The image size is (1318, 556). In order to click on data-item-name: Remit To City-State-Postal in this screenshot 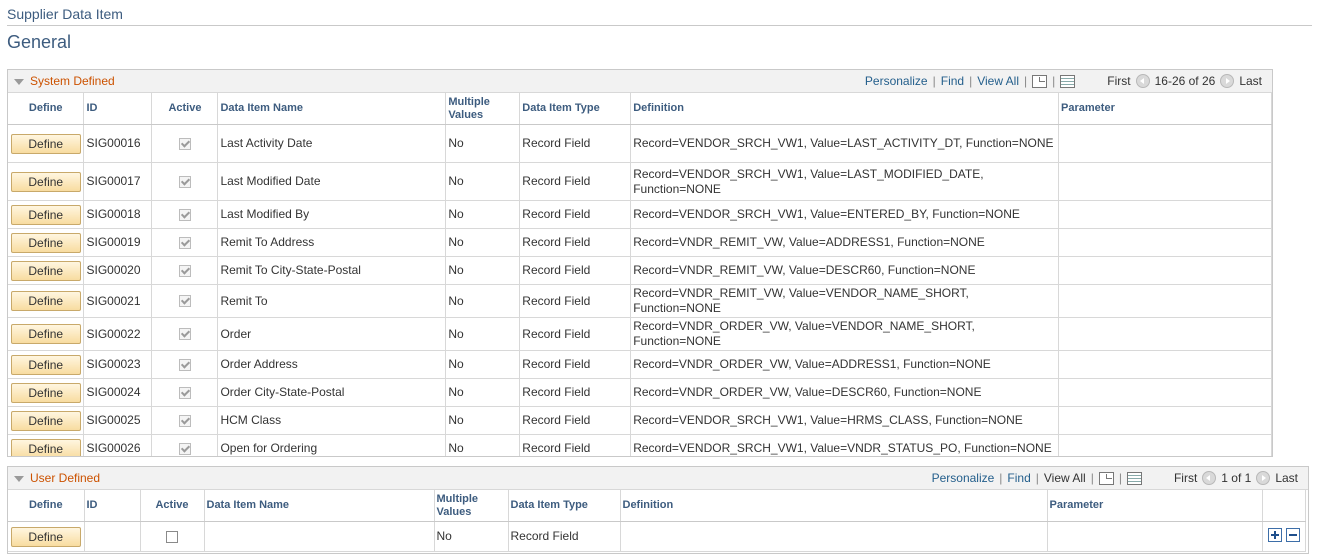, I will do `click(290, 270)`.